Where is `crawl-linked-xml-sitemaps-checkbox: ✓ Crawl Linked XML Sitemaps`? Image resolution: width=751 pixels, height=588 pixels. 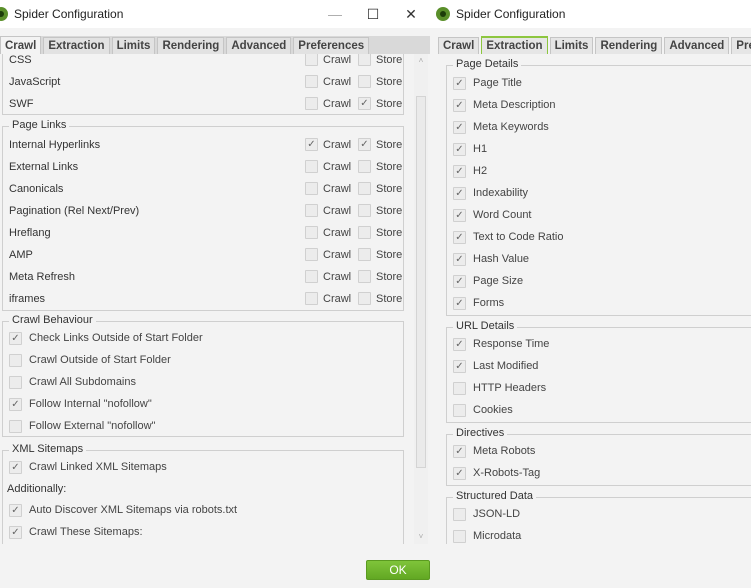
crawl-linked-xml-sitemaps-checkbox: ✓ Crawl Linked XML Sitemaps is located at coordinates (88, 467).